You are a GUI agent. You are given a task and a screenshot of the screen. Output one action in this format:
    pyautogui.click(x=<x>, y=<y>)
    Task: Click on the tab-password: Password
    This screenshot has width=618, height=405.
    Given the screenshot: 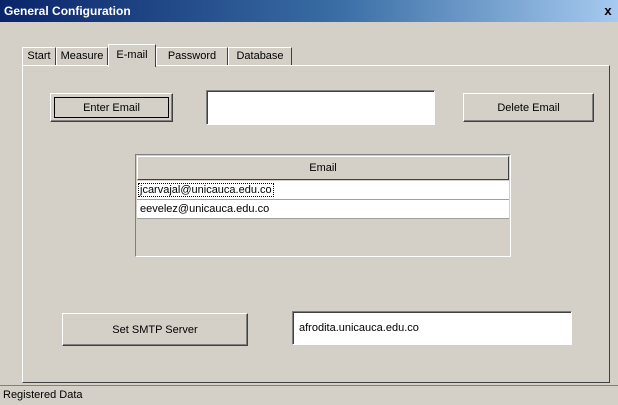 What is the action you would take?
    pyautogui.click(x=192, y=56)
    